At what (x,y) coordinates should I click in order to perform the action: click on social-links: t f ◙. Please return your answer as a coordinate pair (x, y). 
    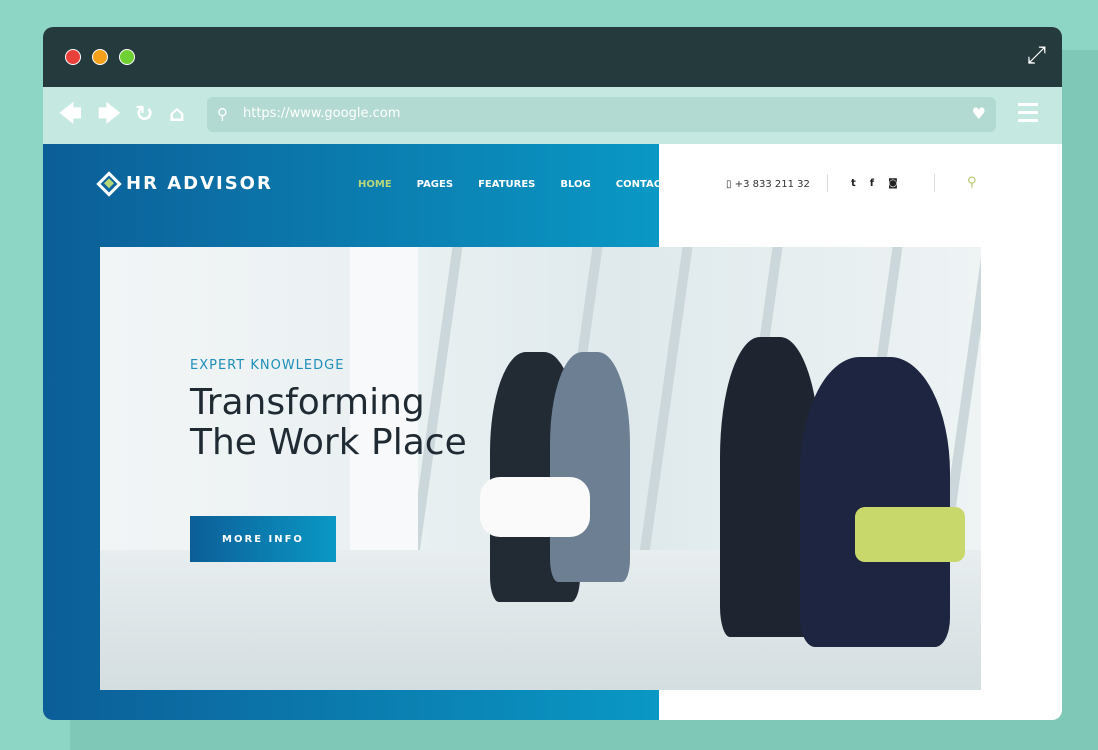
    Looking at the image, I should click on (874, 183).